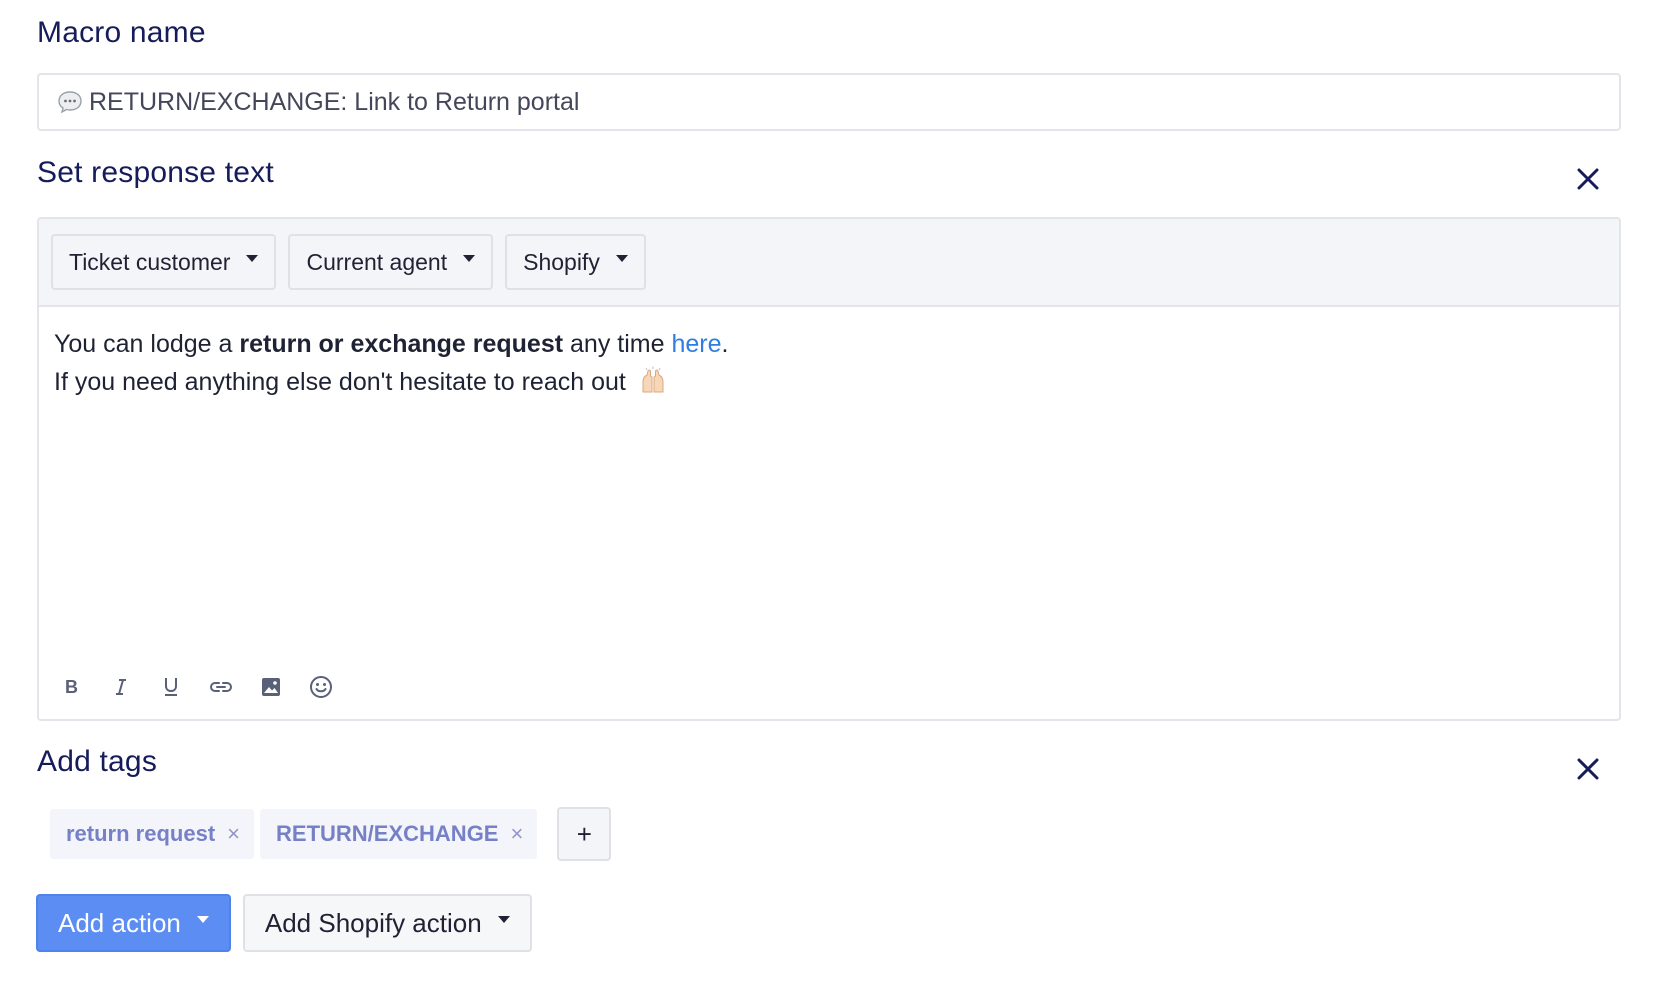 Image resolution: width=1660 pixels, height=994 pixels. Describe the element at coordinates (1588, 179) in the screenshot. I see `close-response-text-icon` at that location.